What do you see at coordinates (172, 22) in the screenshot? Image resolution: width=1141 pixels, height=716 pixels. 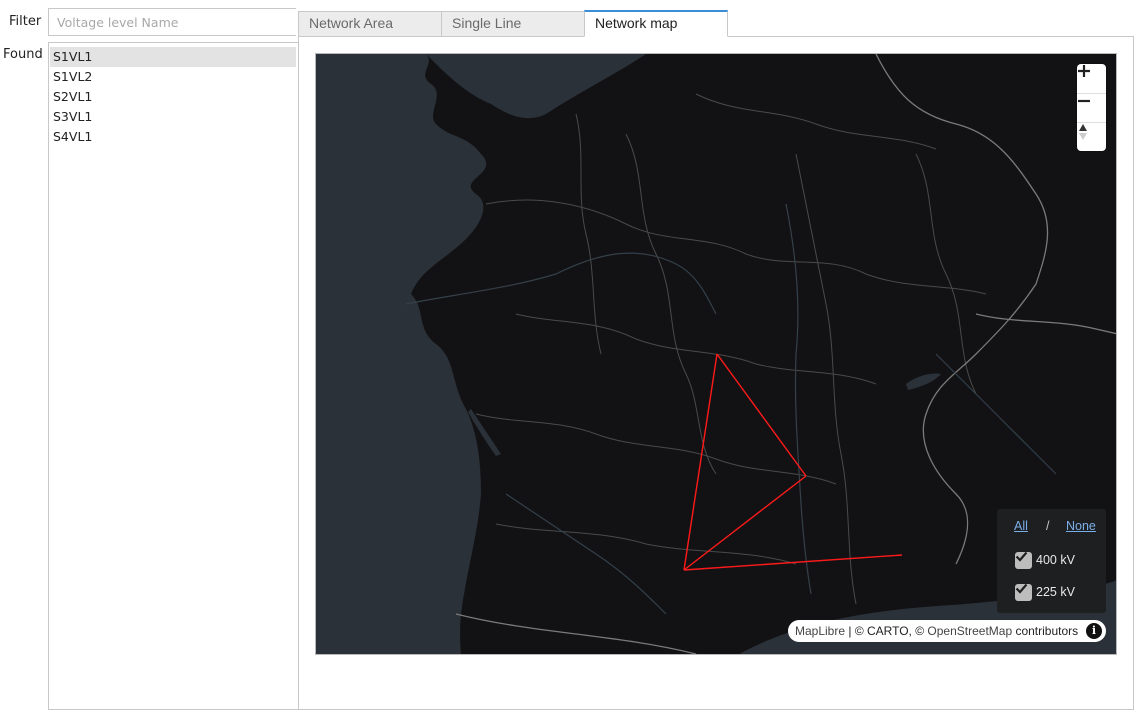 I see `filter-input` at bounding box center [172, 22].